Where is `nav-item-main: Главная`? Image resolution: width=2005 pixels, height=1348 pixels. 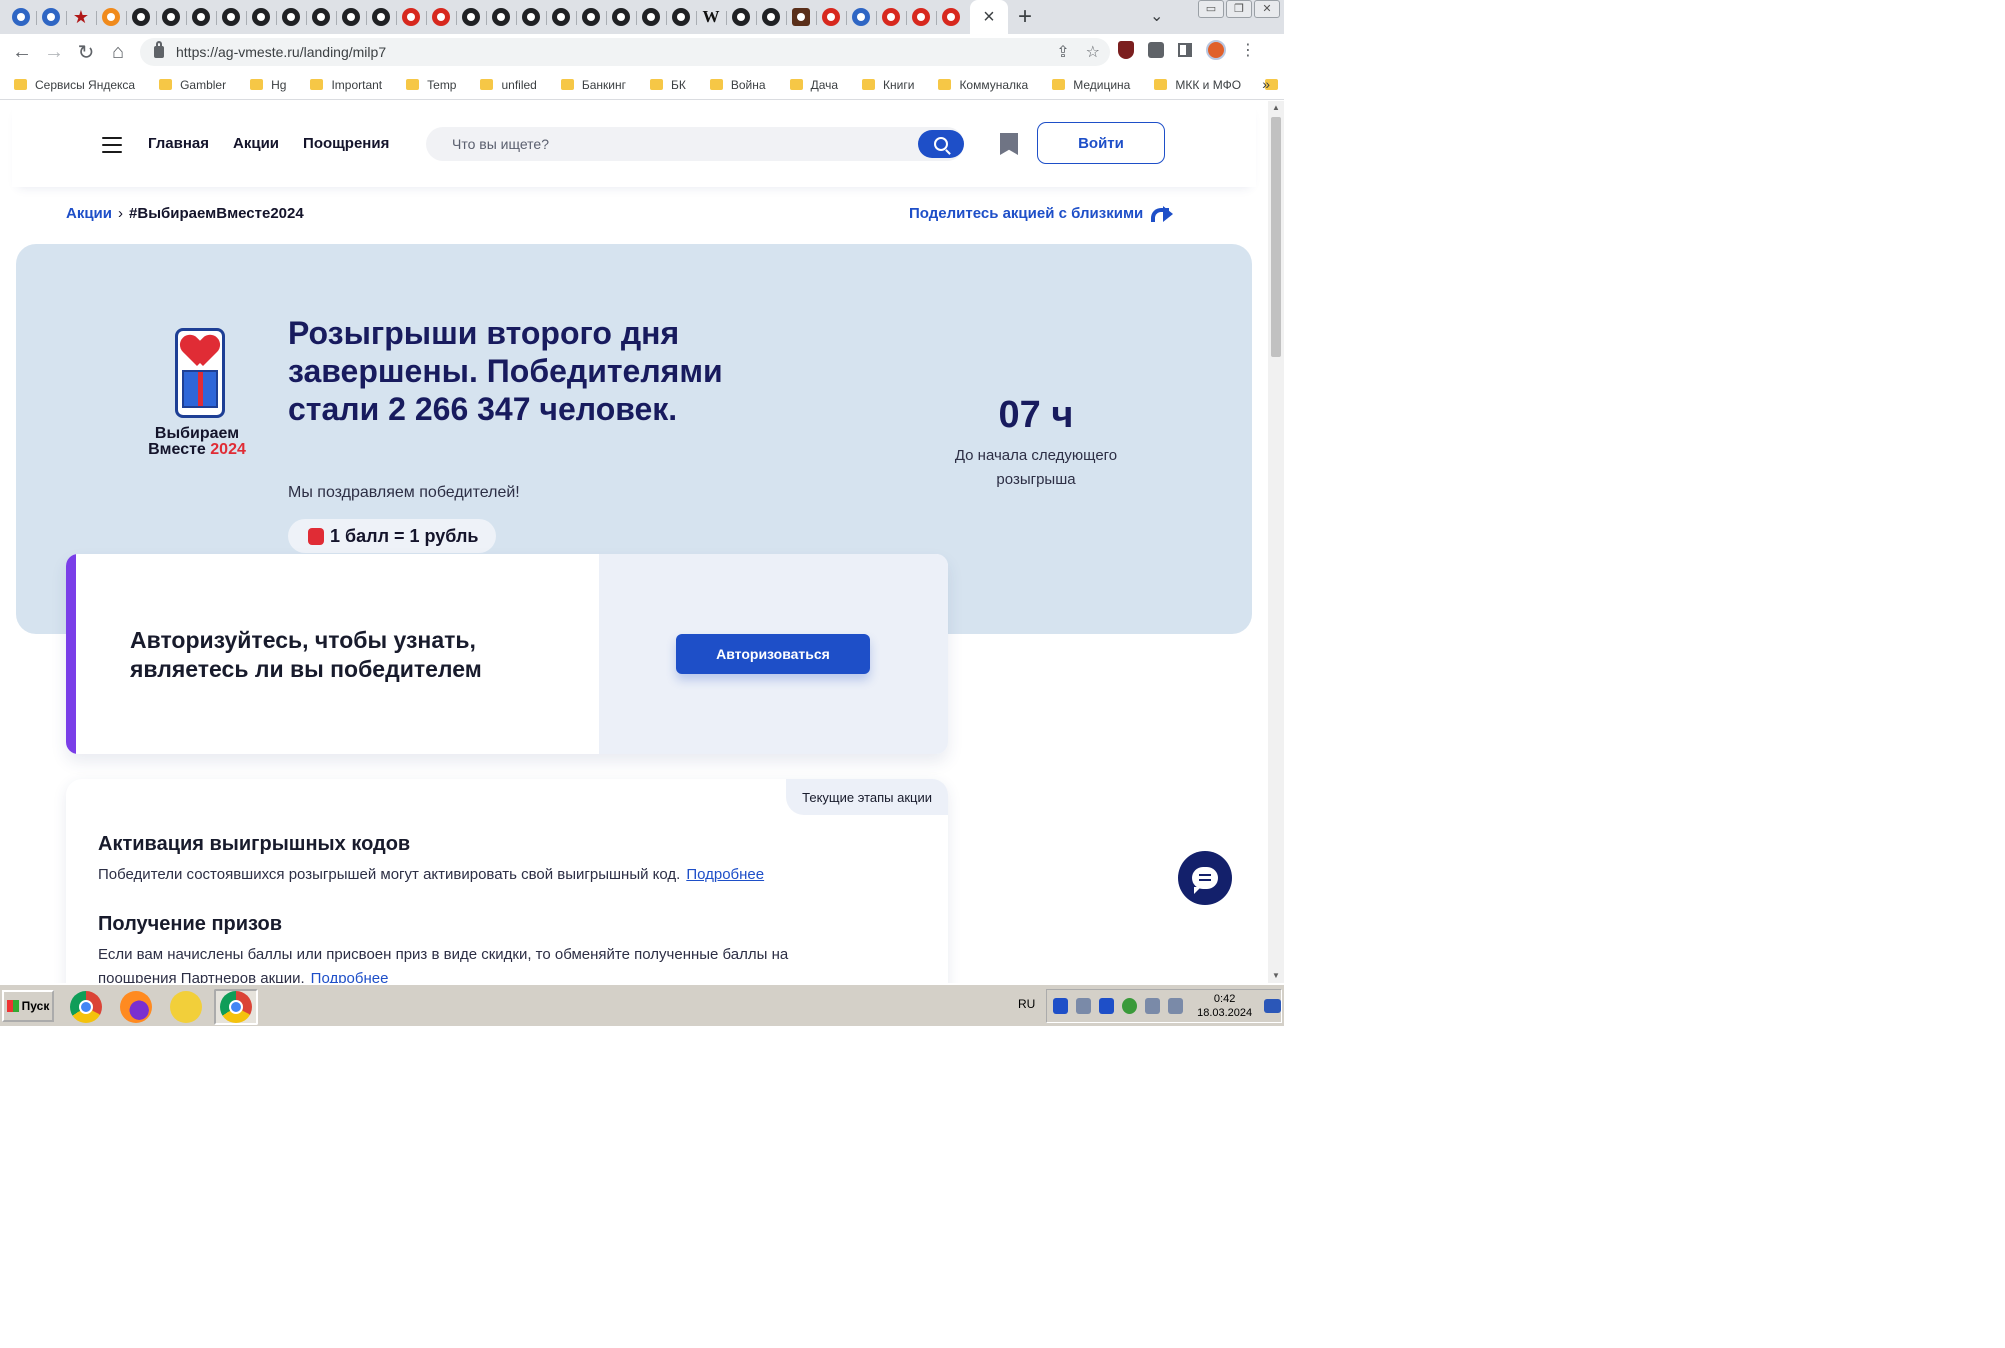
nav-item-main: Главная is located at coordinates (178, 143).